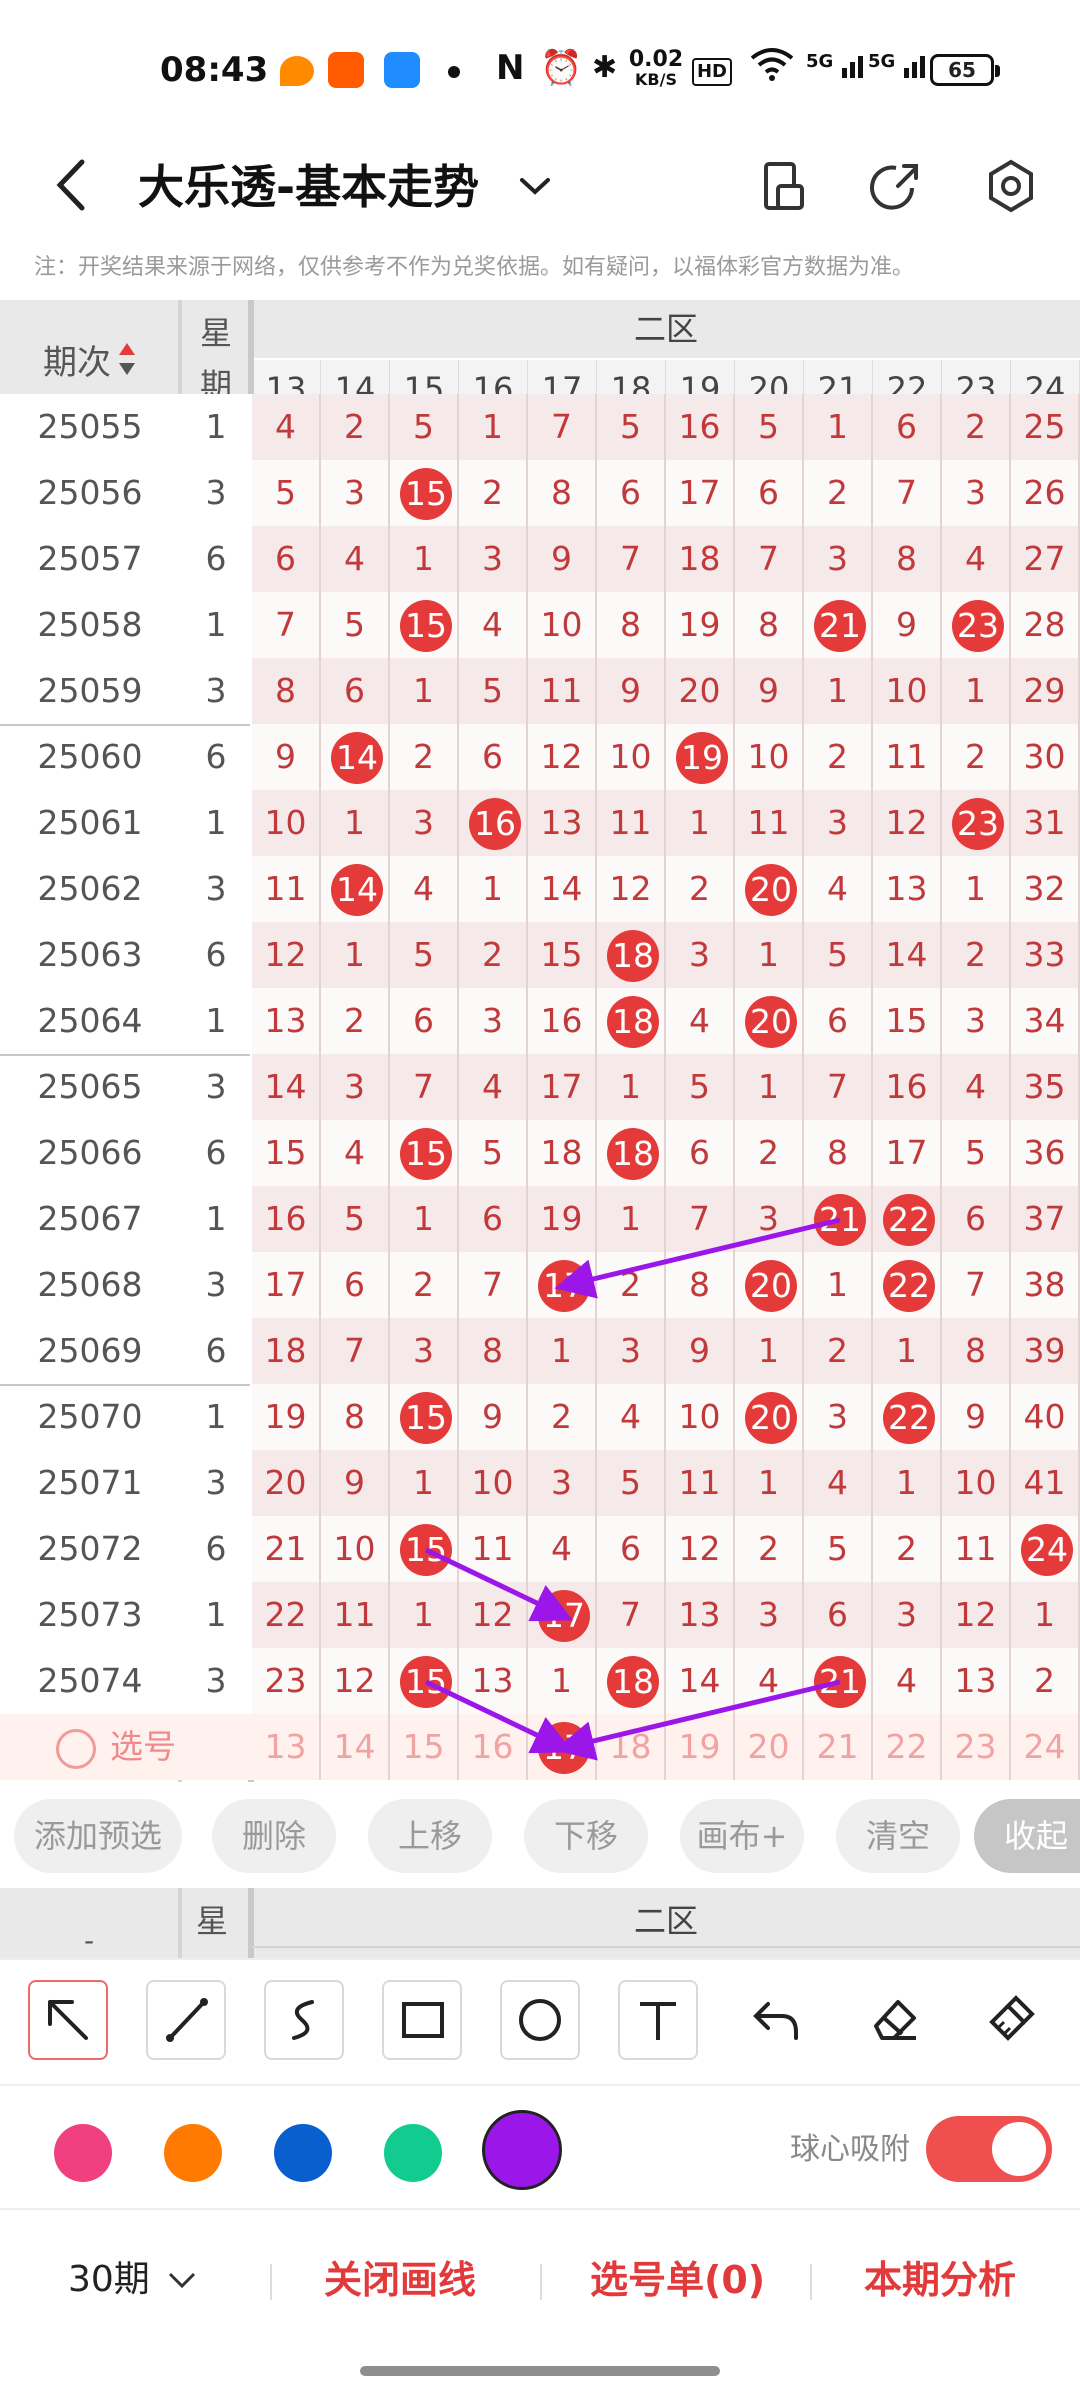  Describe the element at coordinates (783, 186) in the screenshot. I see `landscape-button` at that location.